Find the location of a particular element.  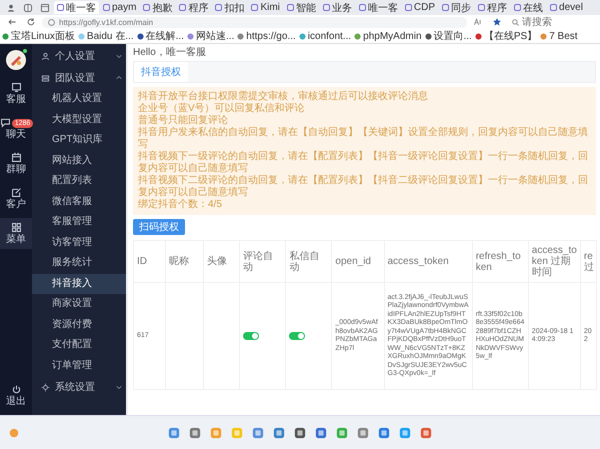

rail-item: 客服 is located at coordinates (16, 93).